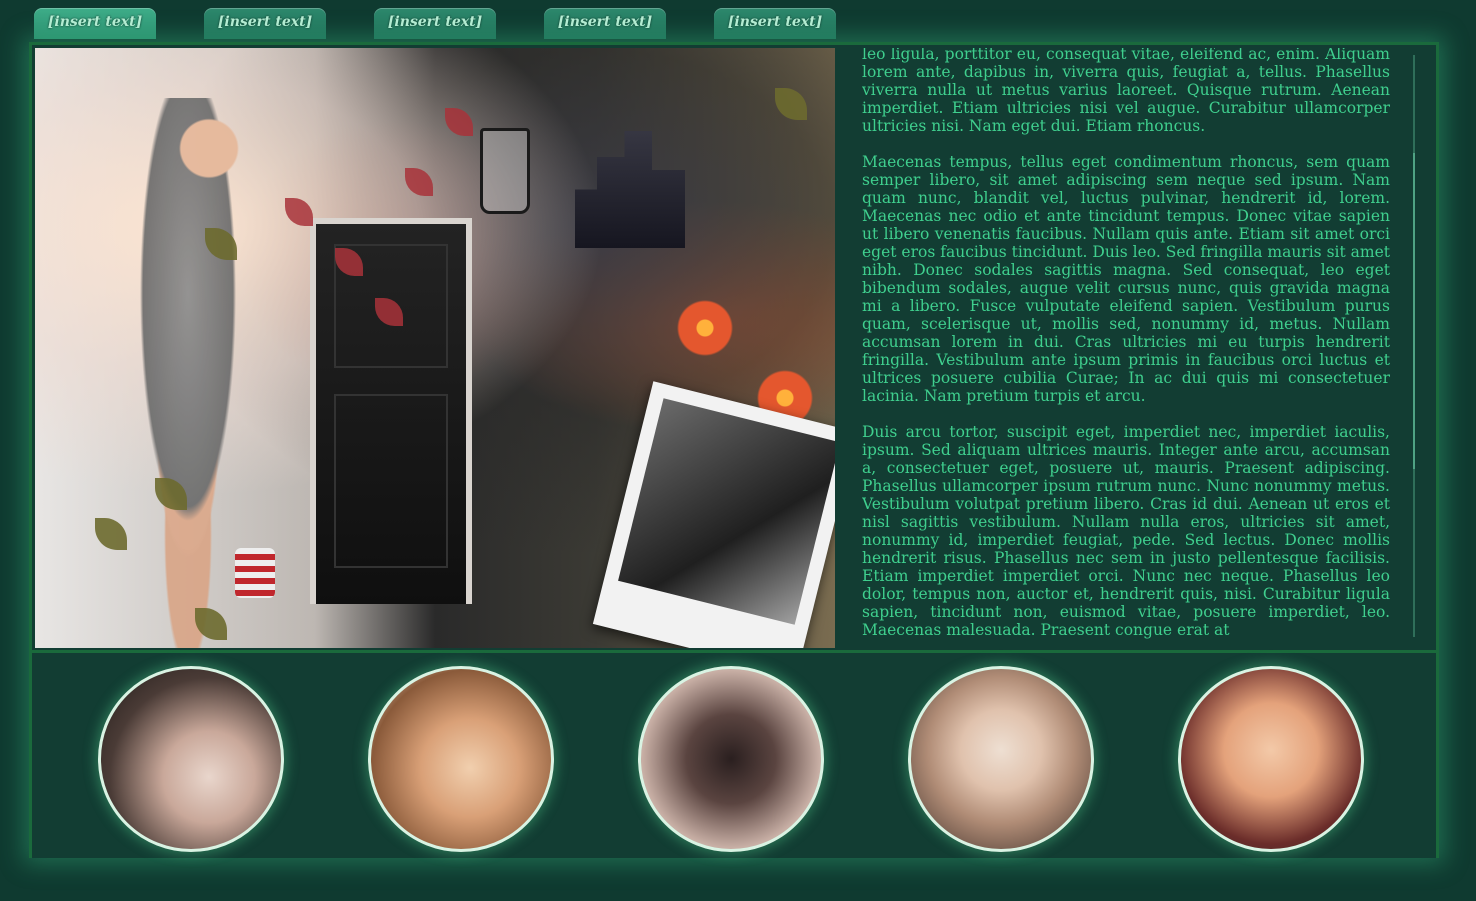  What do you see at coordinates (605, 23) in the screenshot?
I see `tab-4: [insert text]` at bounding box center [605, 23].